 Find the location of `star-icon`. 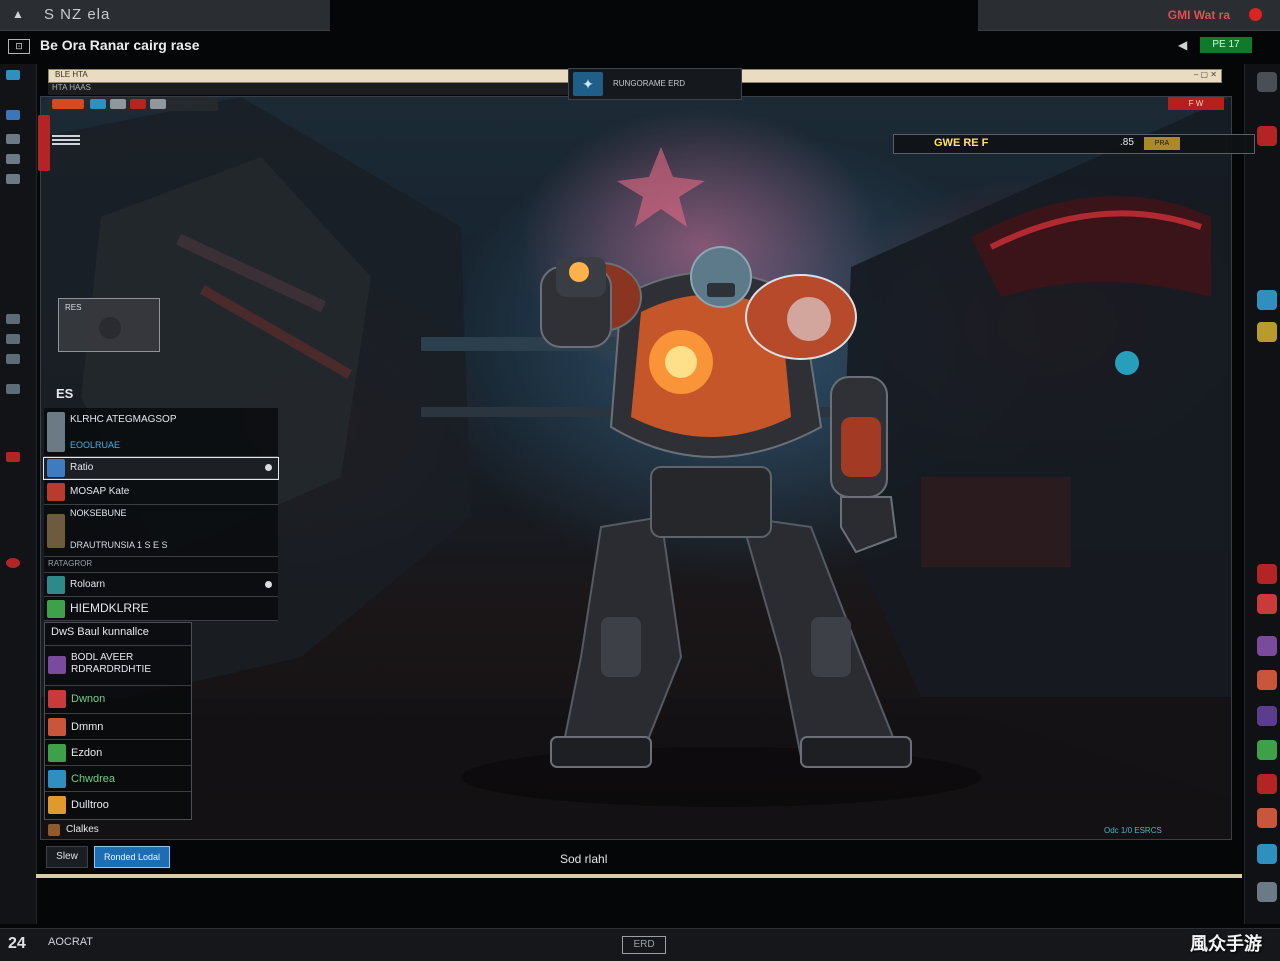

star-icon is located at coordinates (1267, 332).